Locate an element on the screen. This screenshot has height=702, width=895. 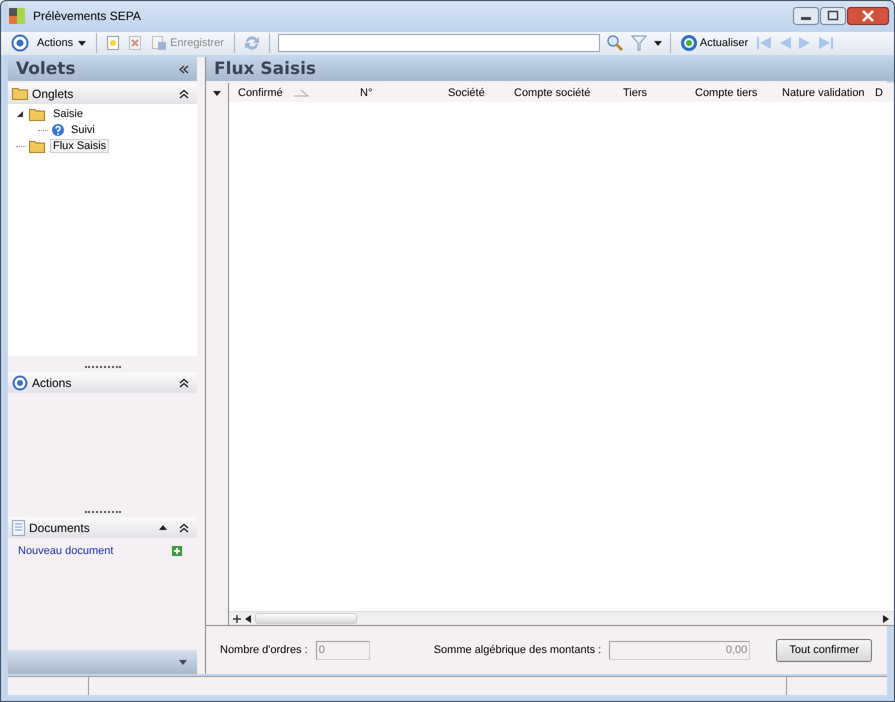
section-header: Documents is located at coordinates (102, 527).